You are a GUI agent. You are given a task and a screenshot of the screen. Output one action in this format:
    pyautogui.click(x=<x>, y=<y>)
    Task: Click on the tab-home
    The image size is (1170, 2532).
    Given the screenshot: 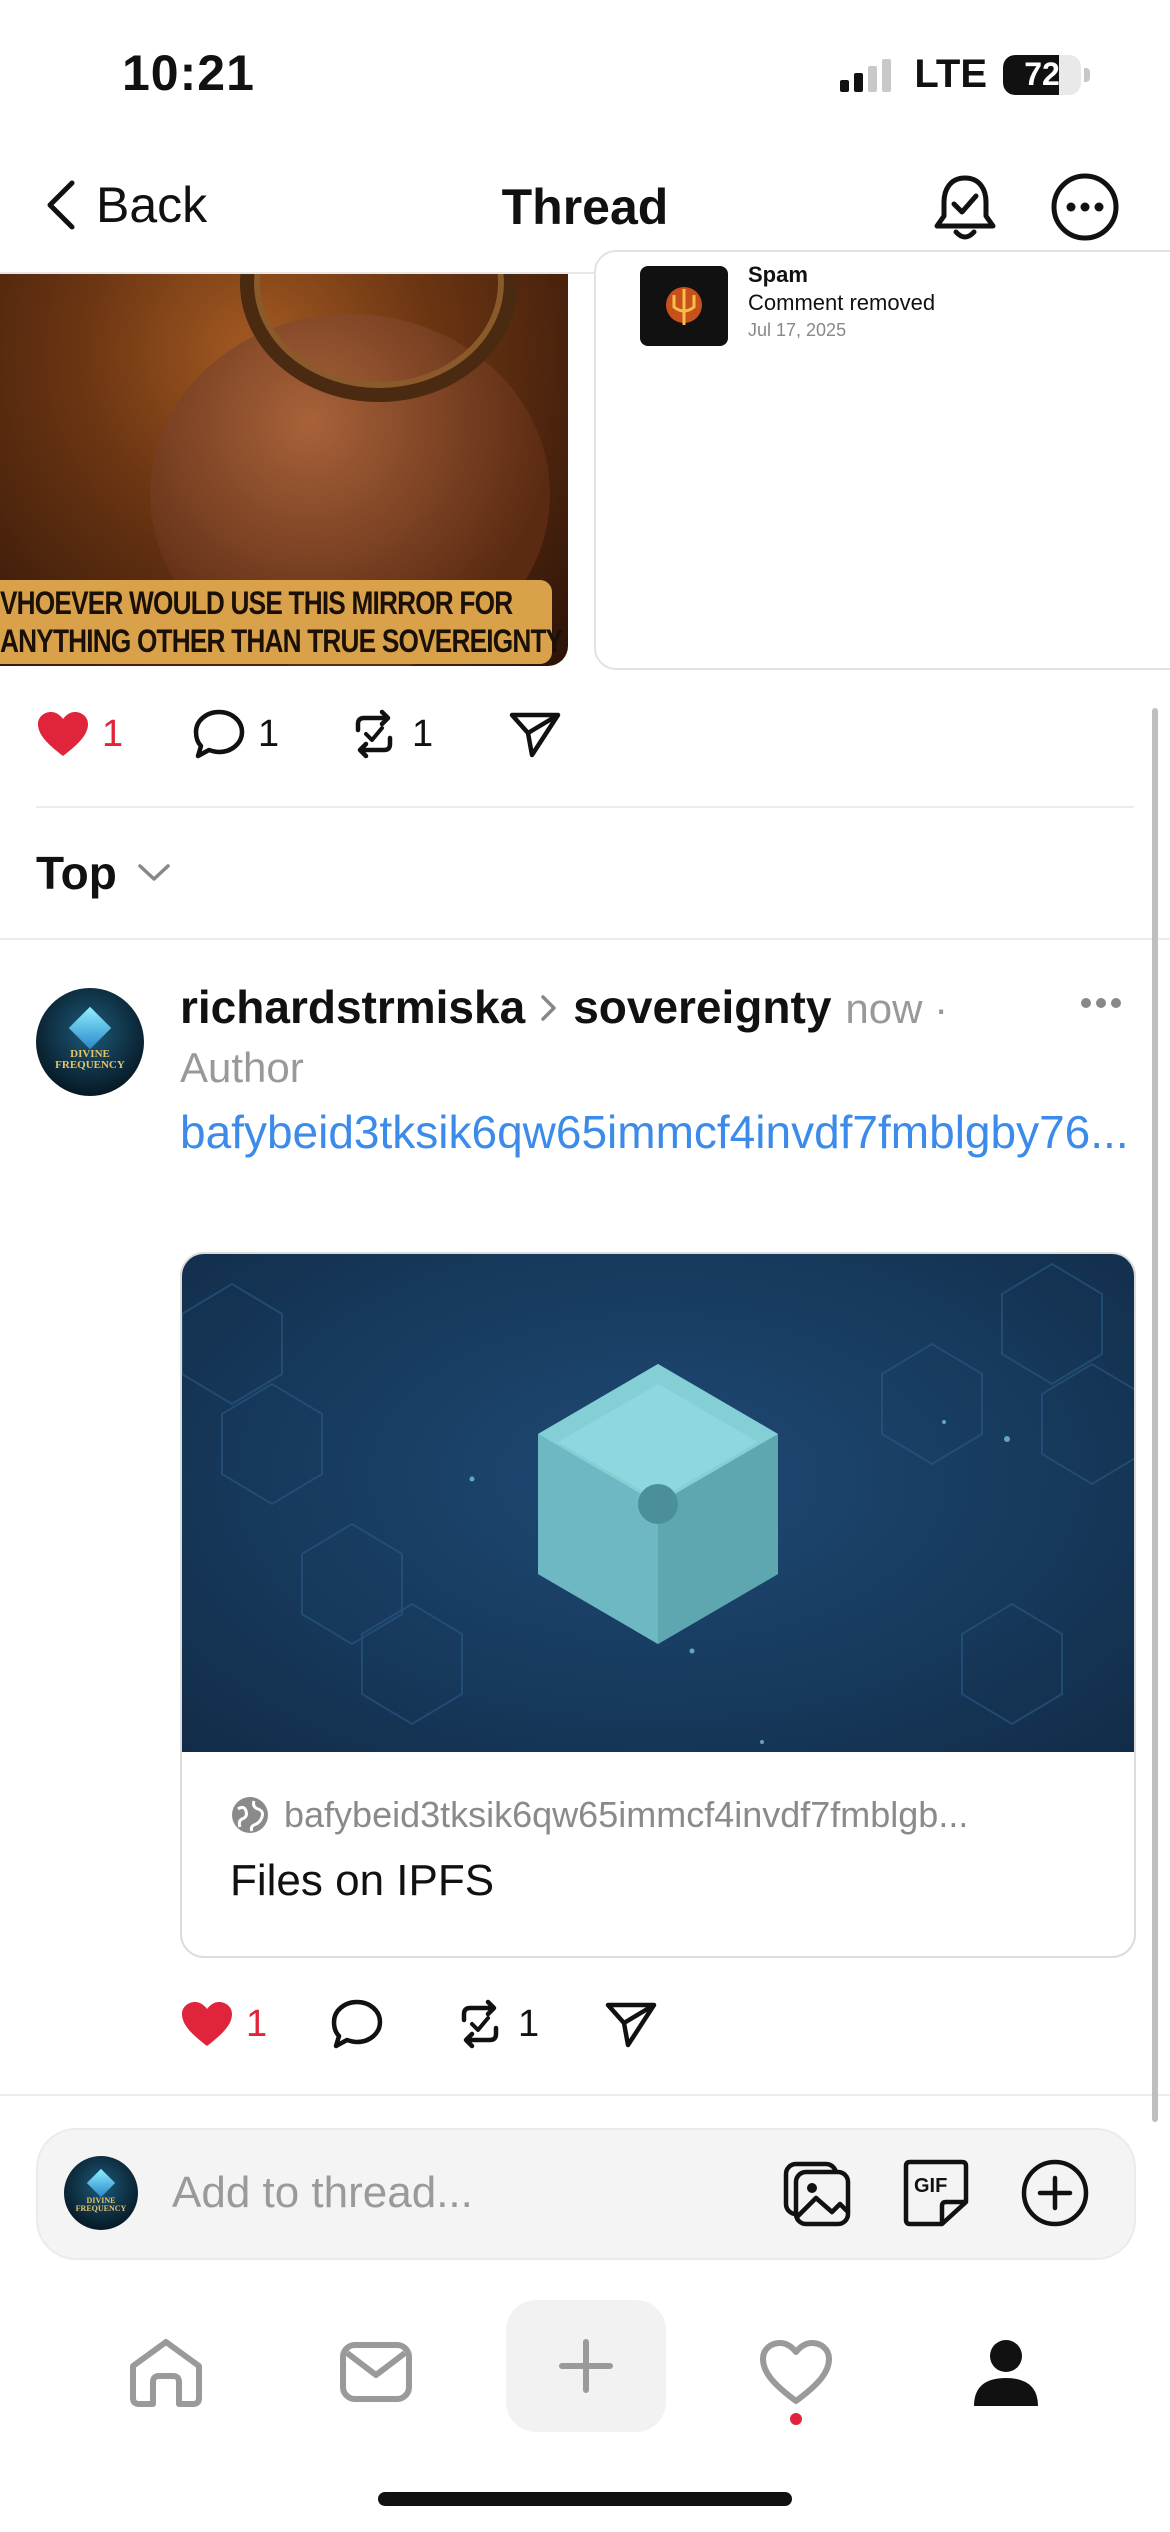 What is the action you would take?
    pyautogui.click(x=166, y=2372)
    